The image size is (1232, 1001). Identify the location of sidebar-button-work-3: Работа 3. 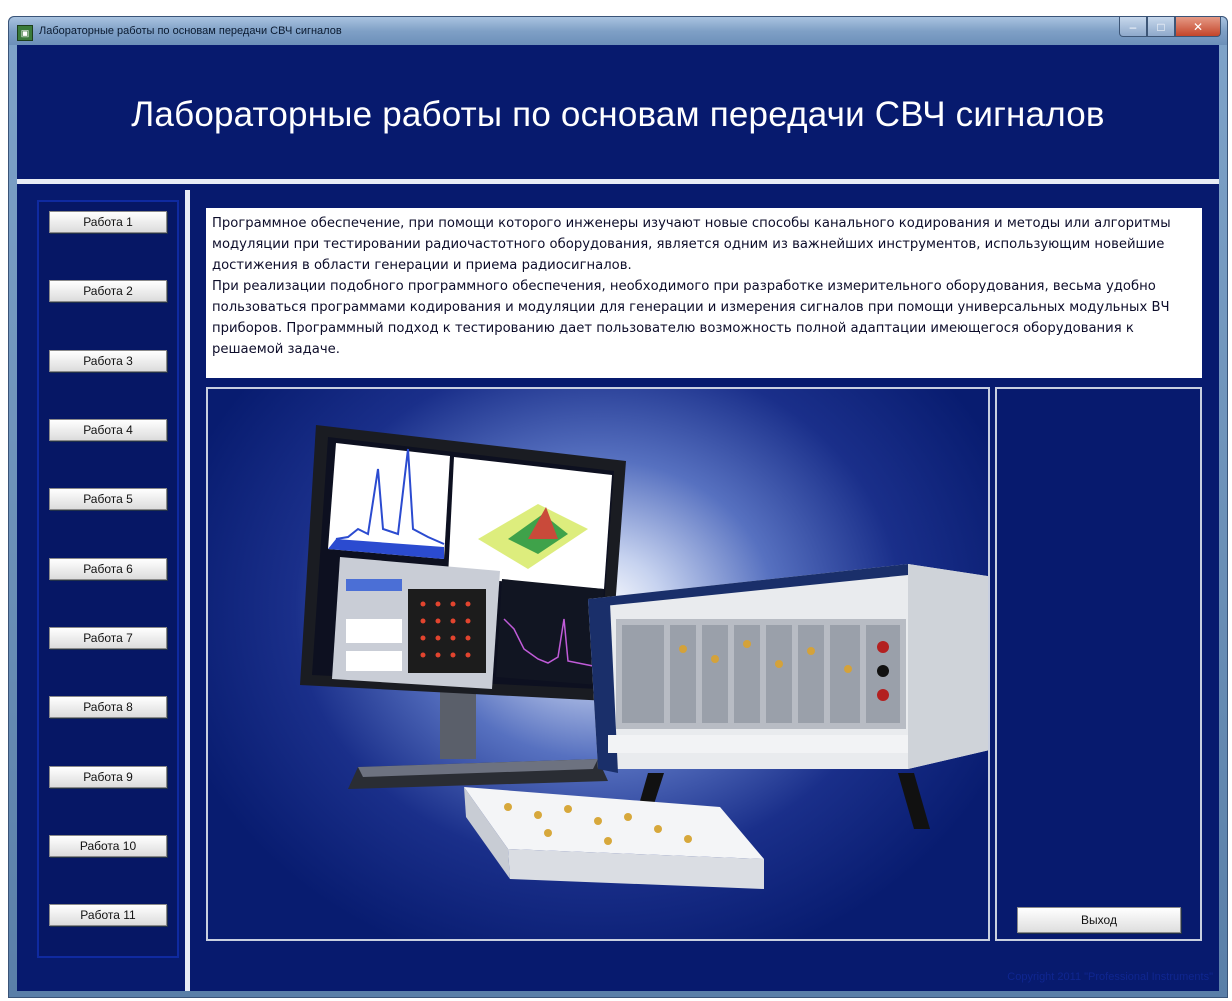
(108, 361).